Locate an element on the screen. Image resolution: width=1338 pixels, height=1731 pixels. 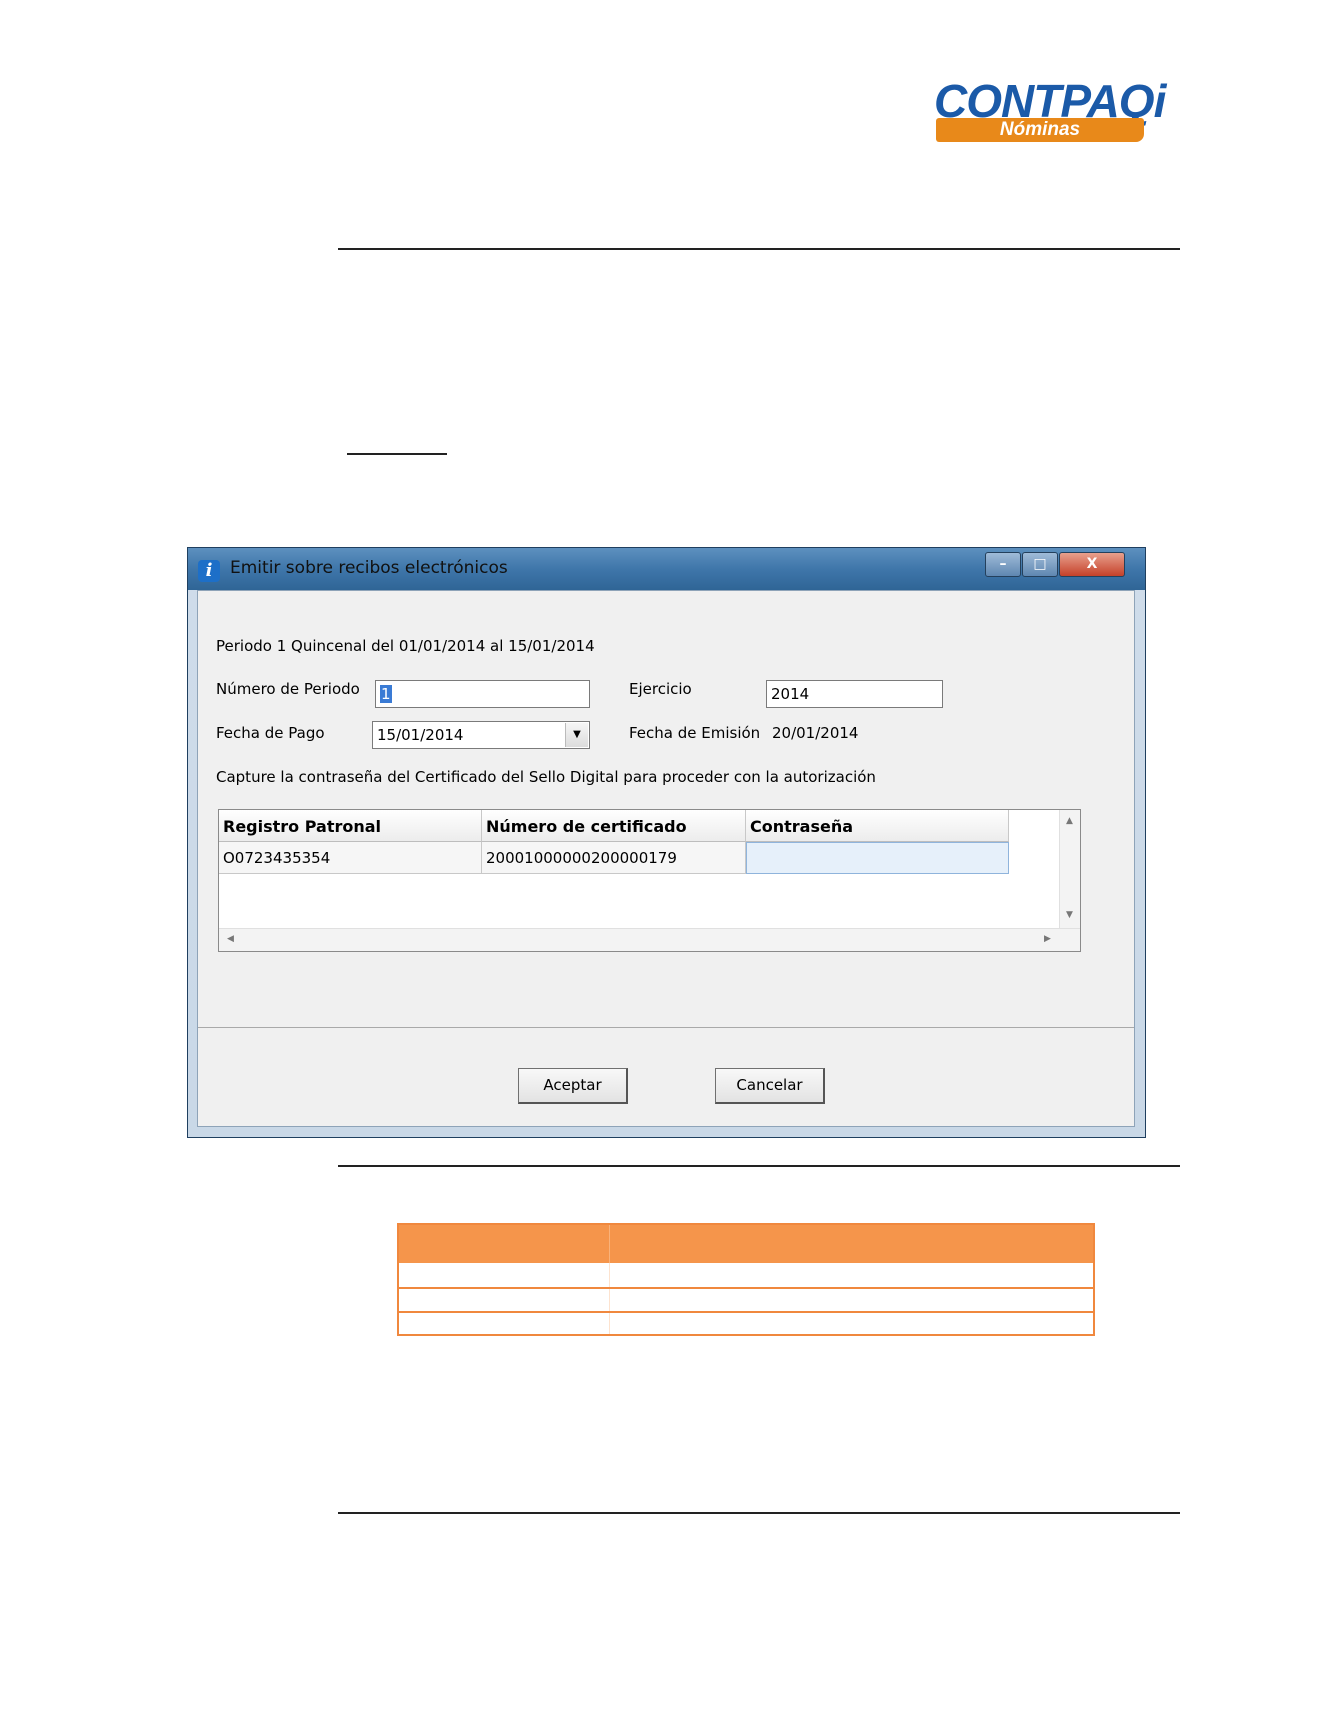
scroll-left-icon: ◀ is located at coordinates (230, 939).